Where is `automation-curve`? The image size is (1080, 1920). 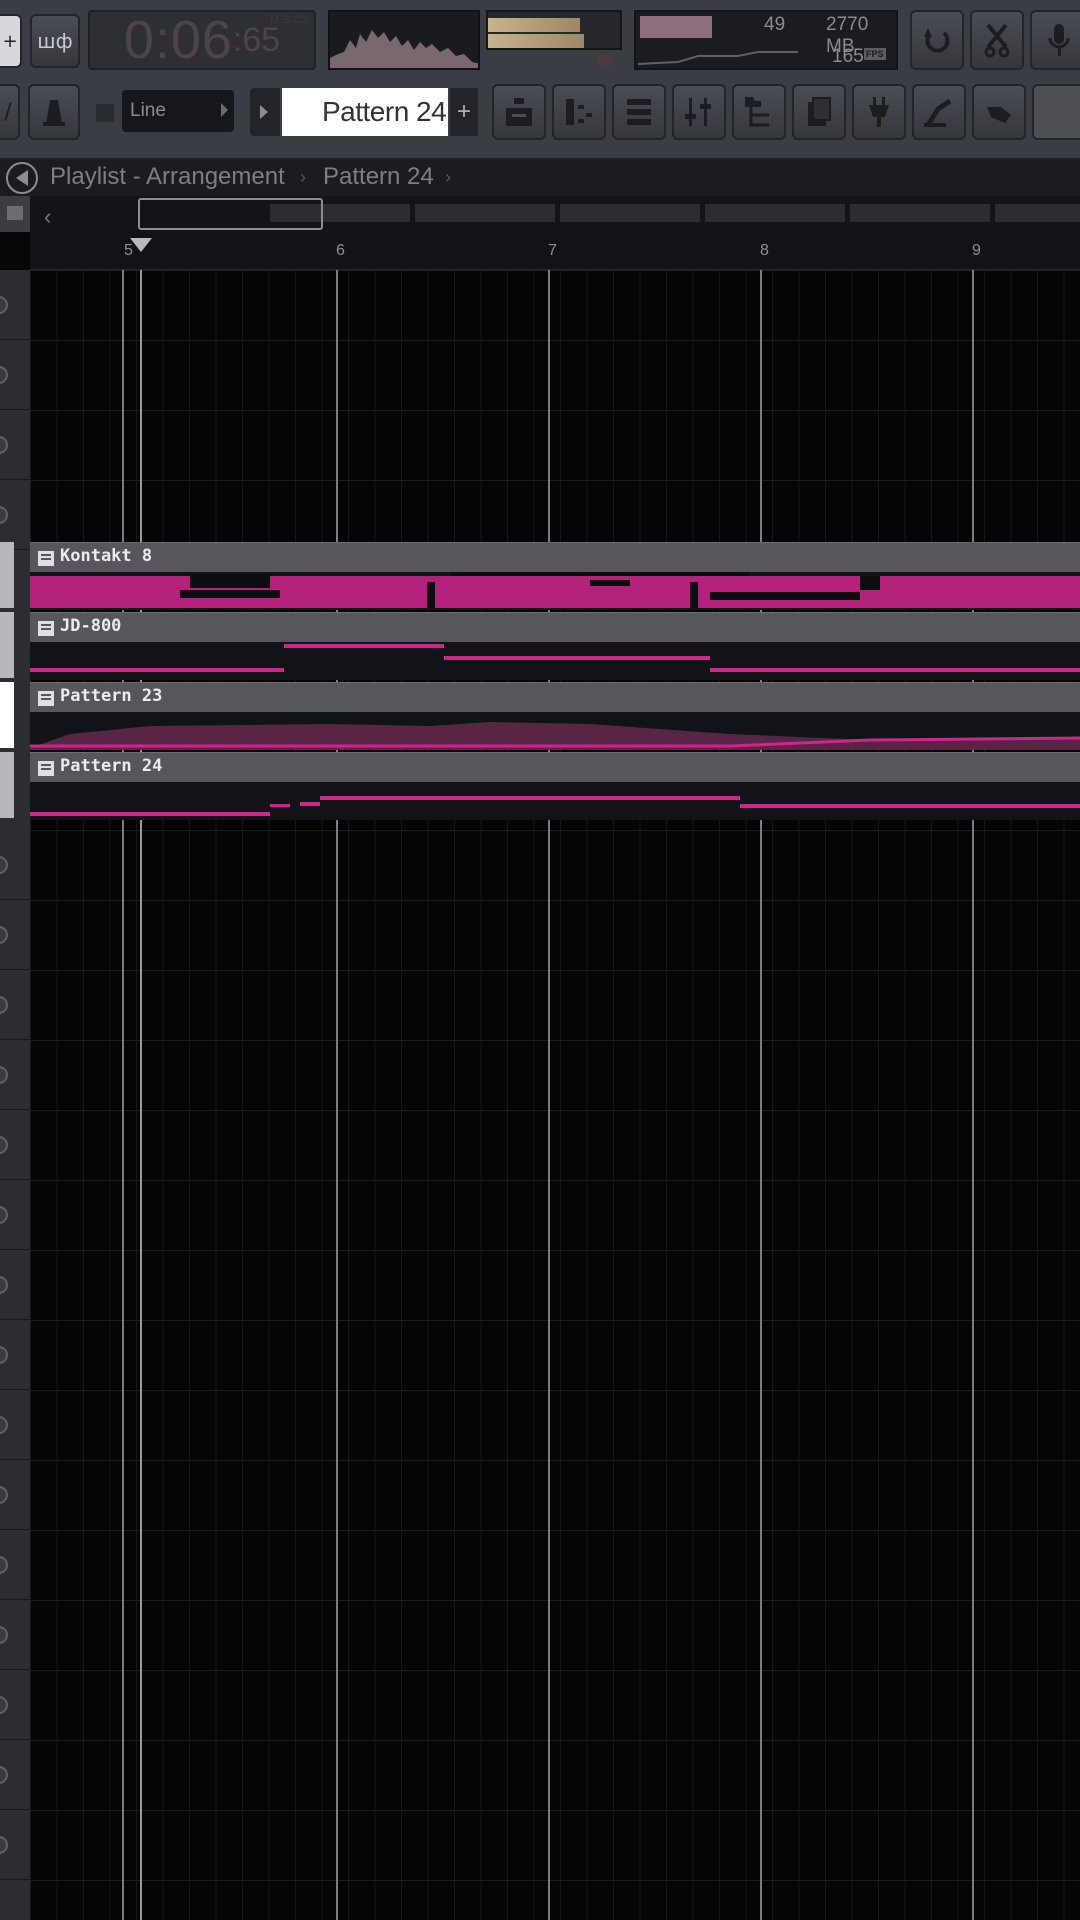 automation-curve is located at coordinates (555, 736).